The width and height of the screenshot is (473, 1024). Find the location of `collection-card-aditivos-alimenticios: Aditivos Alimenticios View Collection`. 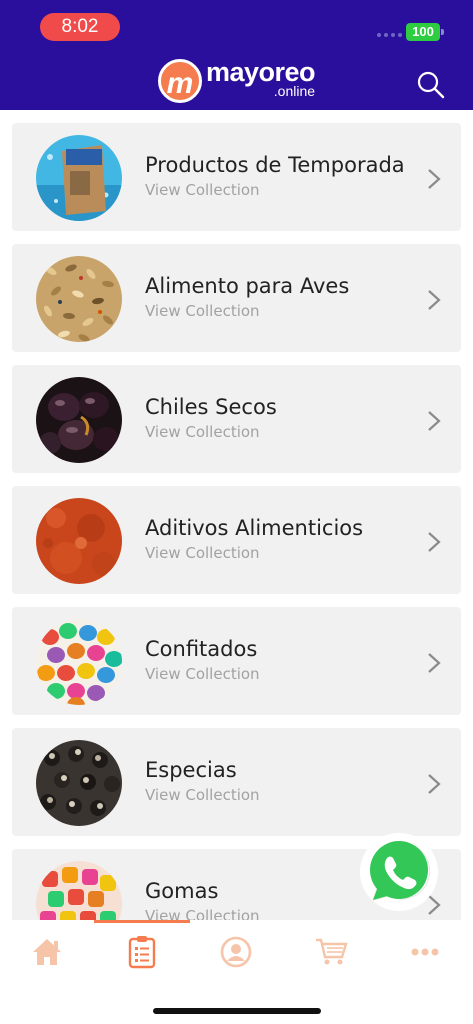

collection-card-aditivos-alimenticios: Aditivos Alimenticios View Collection is located at coordinates (236, 540).